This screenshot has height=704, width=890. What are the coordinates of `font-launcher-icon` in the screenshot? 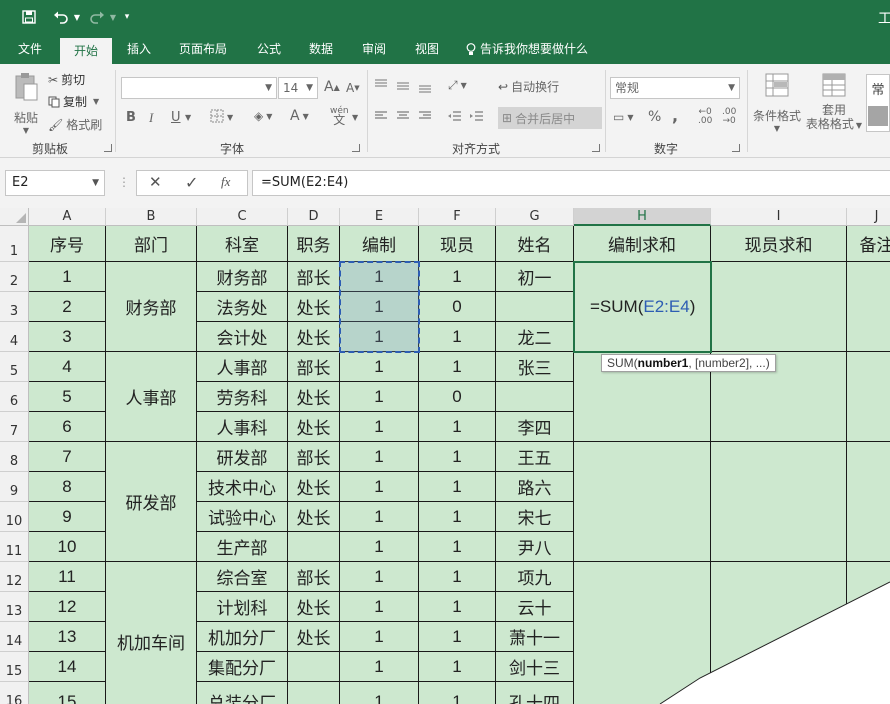 It's located at (356, 148).